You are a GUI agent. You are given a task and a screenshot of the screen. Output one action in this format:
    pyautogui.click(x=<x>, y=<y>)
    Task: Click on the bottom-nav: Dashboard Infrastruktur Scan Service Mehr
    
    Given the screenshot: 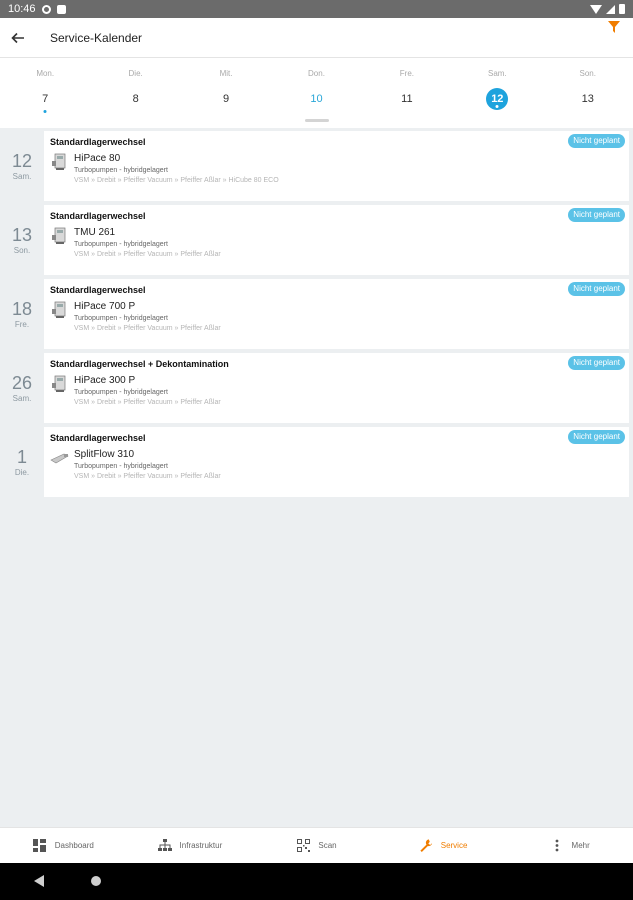 What is the action you would take?
    pyautogui.click(x=316, y=845)
    